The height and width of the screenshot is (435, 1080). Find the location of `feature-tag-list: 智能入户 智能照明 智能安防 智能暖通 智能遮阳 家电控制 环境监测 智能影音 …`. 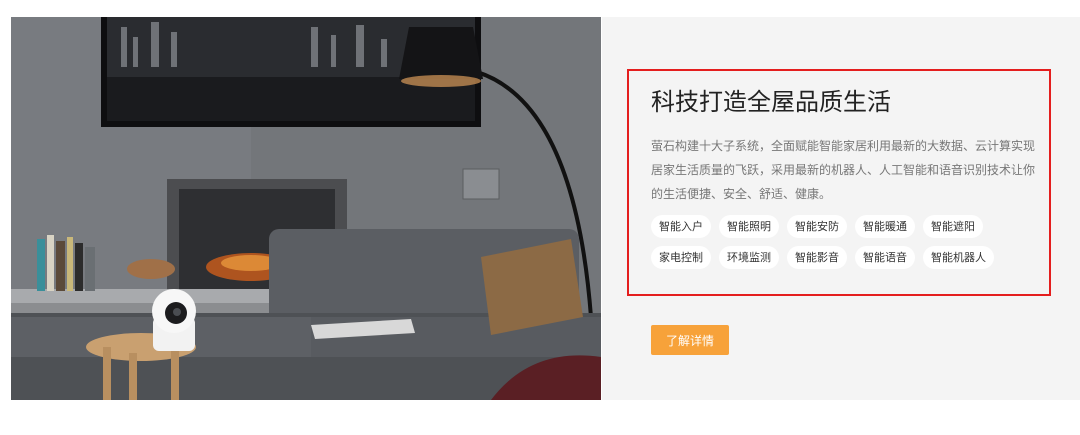

feature-tag-list: 智能入户 智能照明 智能安防 智能暖通 智能遮阳 家电控制 环境监测 智能影音 … is located at coordinates (846, 242).